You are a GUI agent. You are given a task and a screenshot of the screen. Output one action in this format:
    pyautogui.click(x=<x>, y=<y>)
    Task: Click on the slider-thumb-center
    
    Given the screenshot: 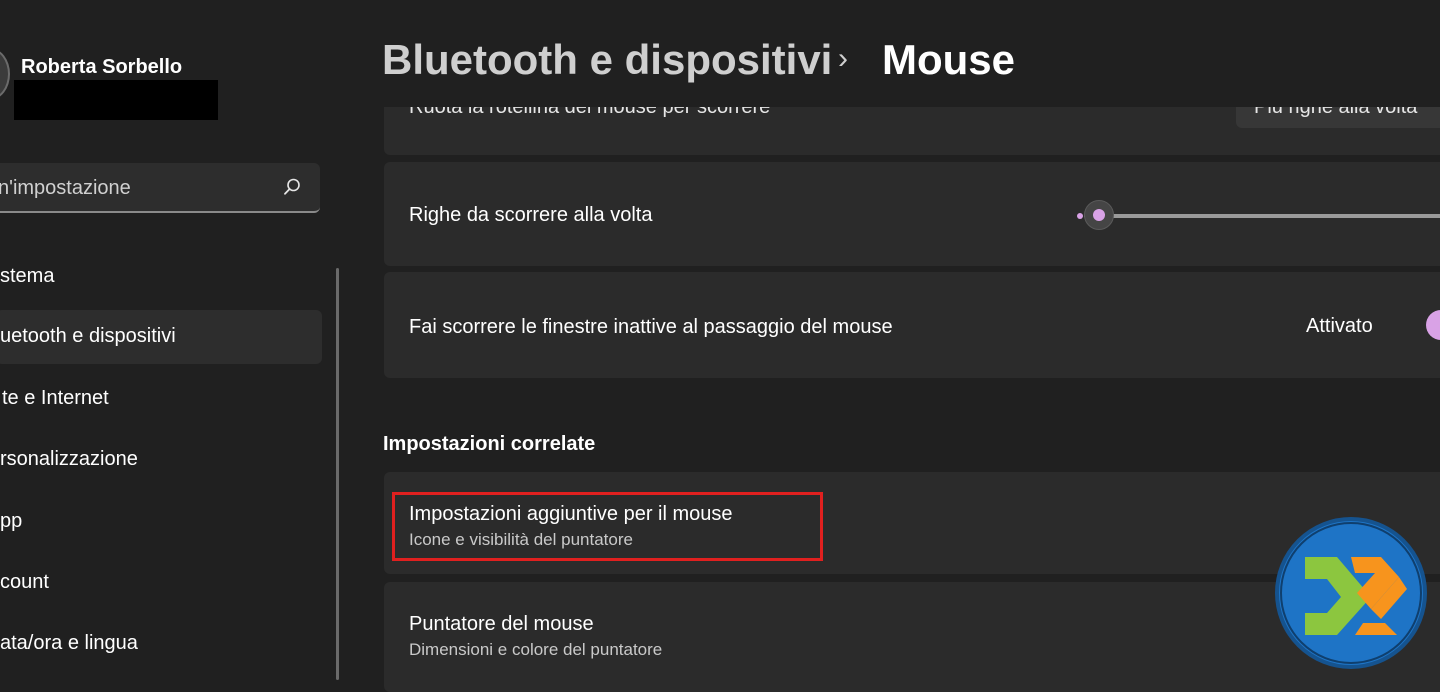 What is the action you would take?
    pyautogui.click(x=1099, y=215)
    